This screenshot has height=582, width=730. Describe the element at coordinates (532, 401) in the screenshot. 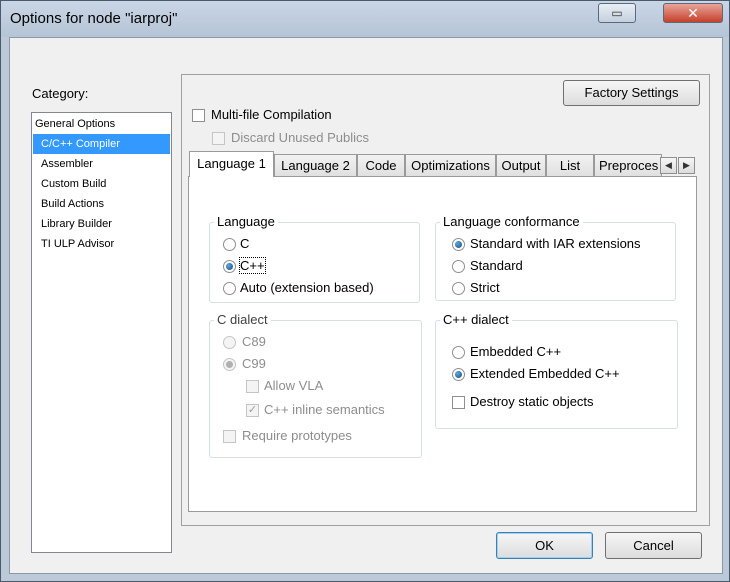

I see `destroy-static-objects-label: Destroy static objects` at that location.